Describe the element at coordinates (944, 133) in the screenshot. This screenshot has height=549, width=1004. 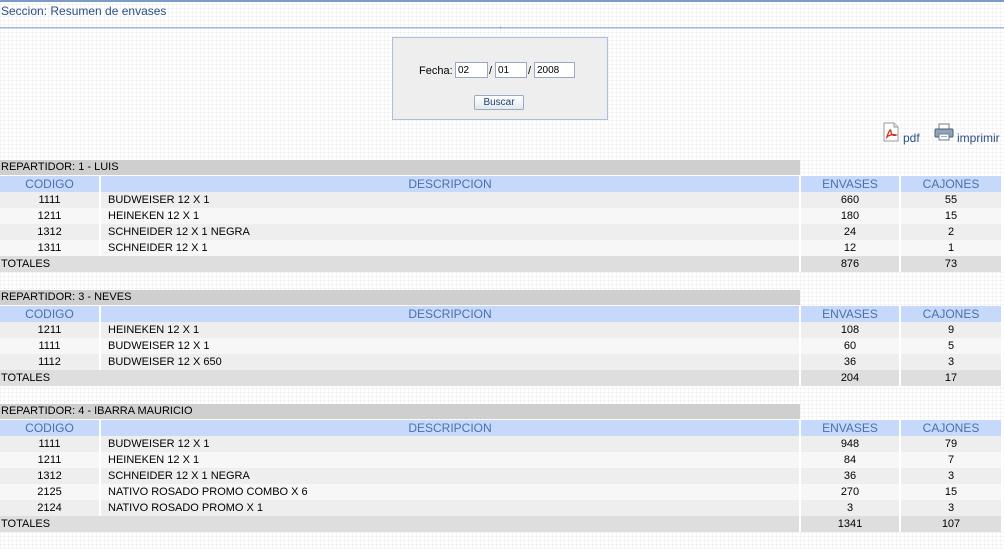
I see `printer-icon` at that location.